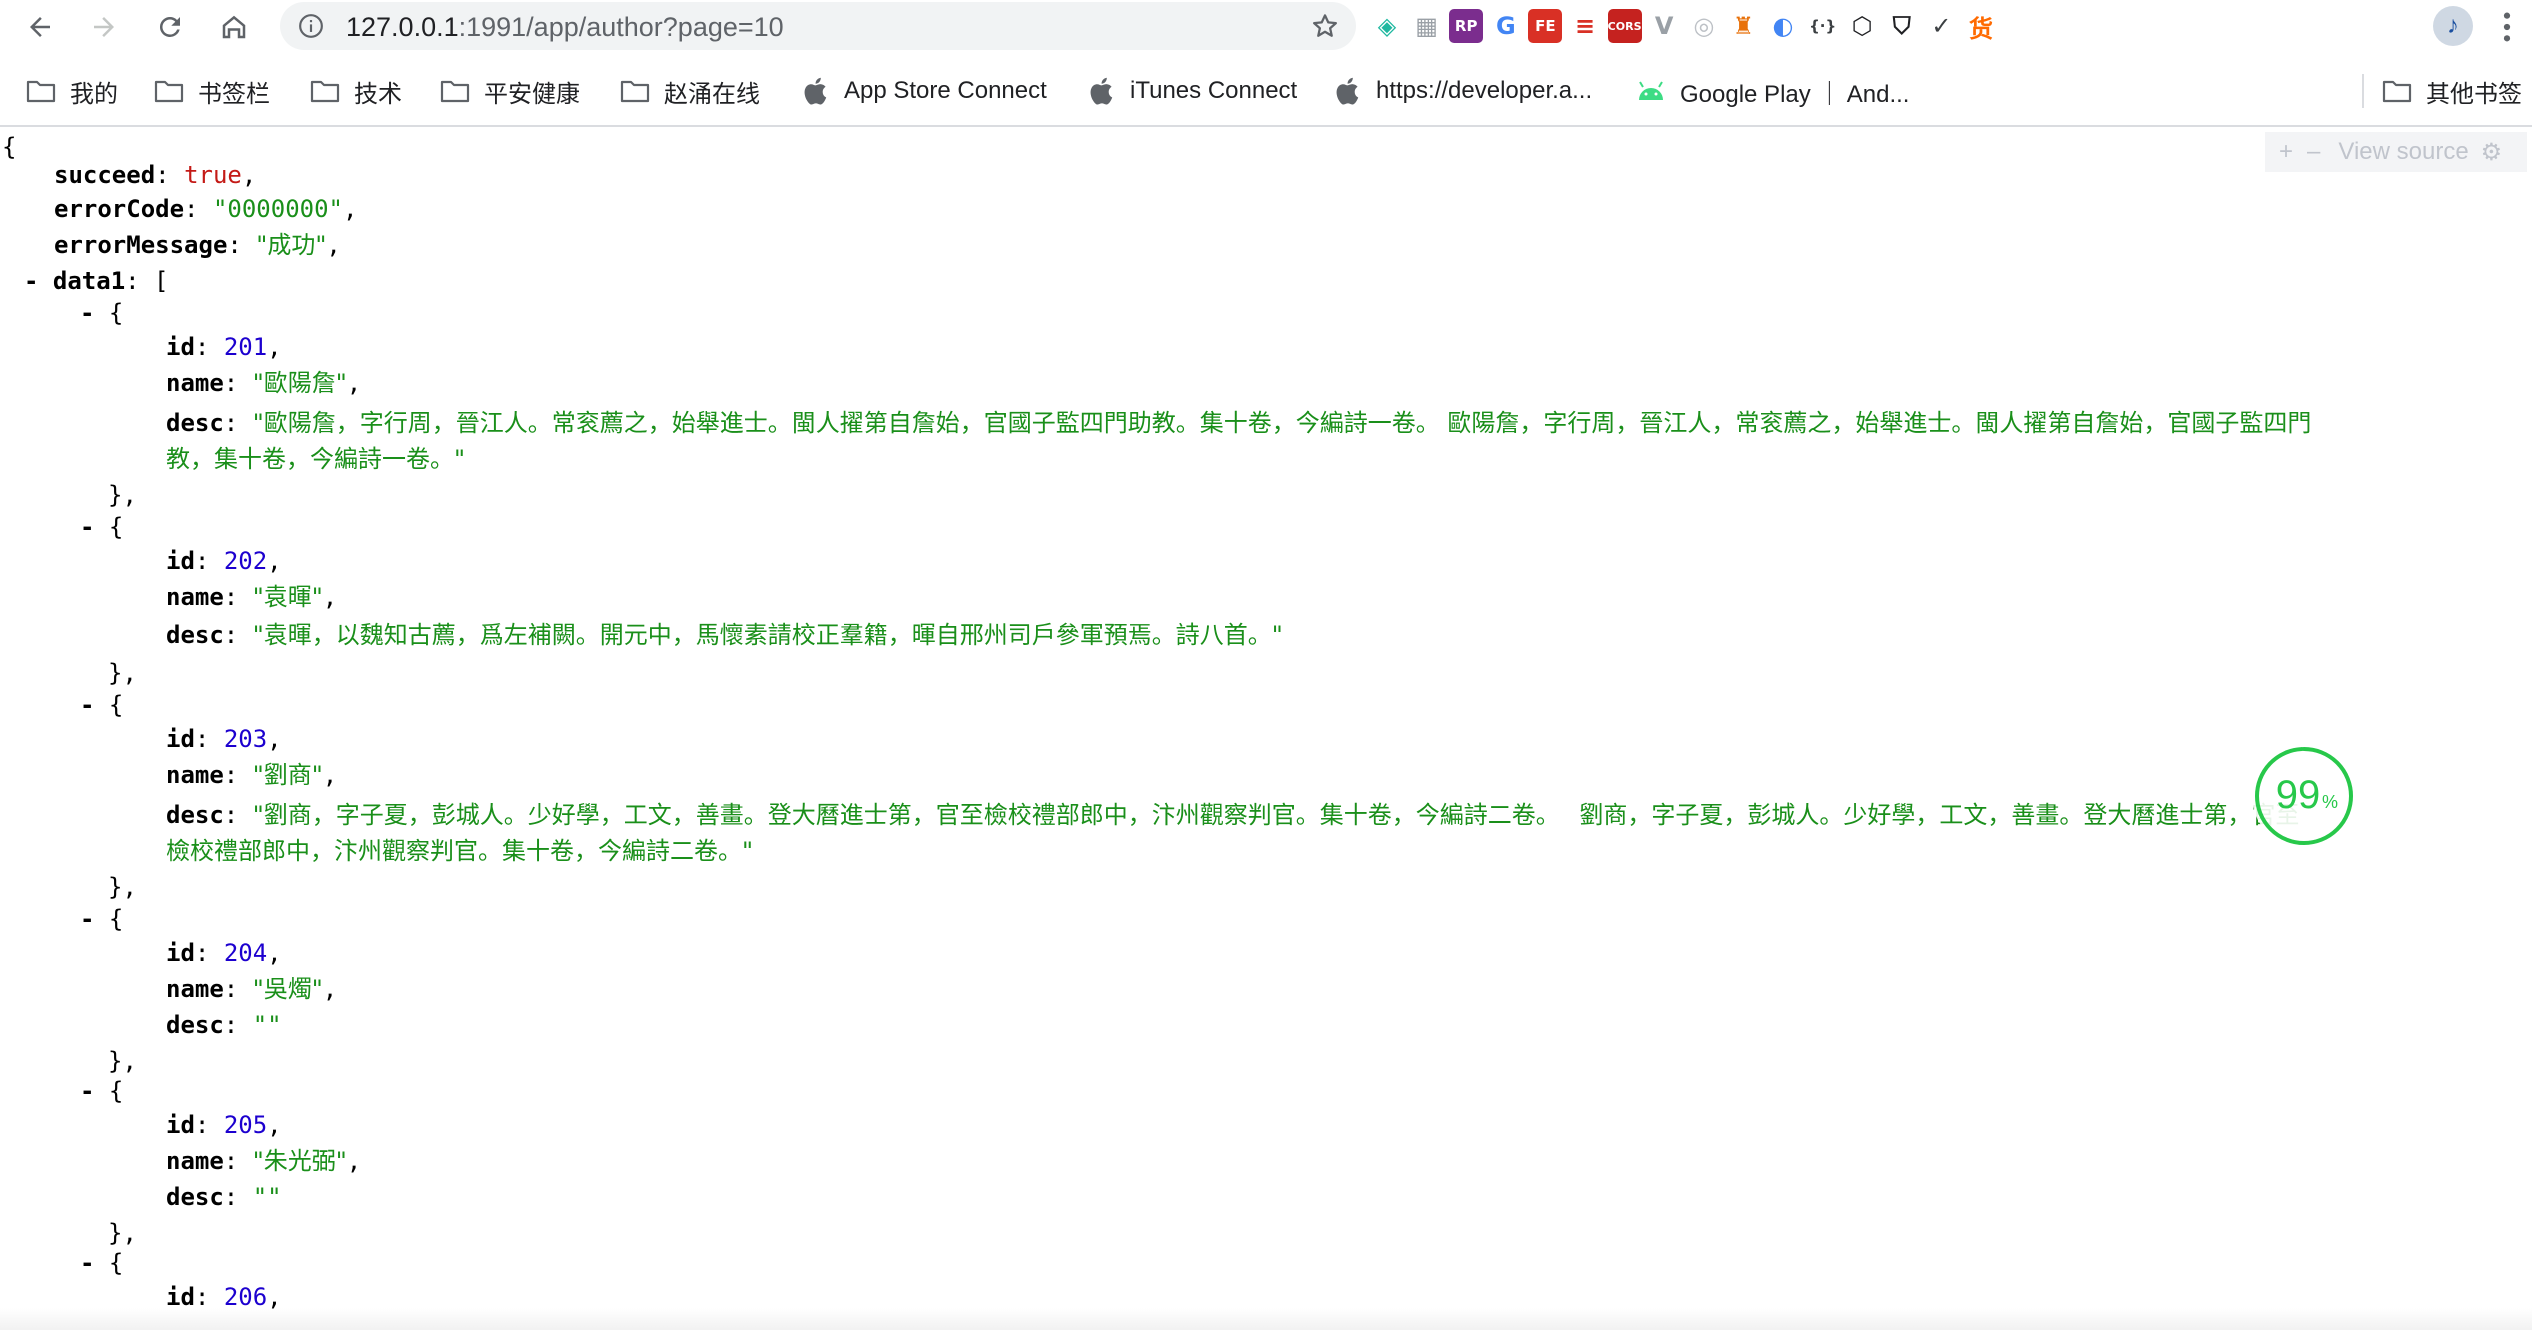 This screenshot has height=1330, width=2532. I want to click on bookmark-folder-zhaoyong: 赵涌在线, so click(690, 91).